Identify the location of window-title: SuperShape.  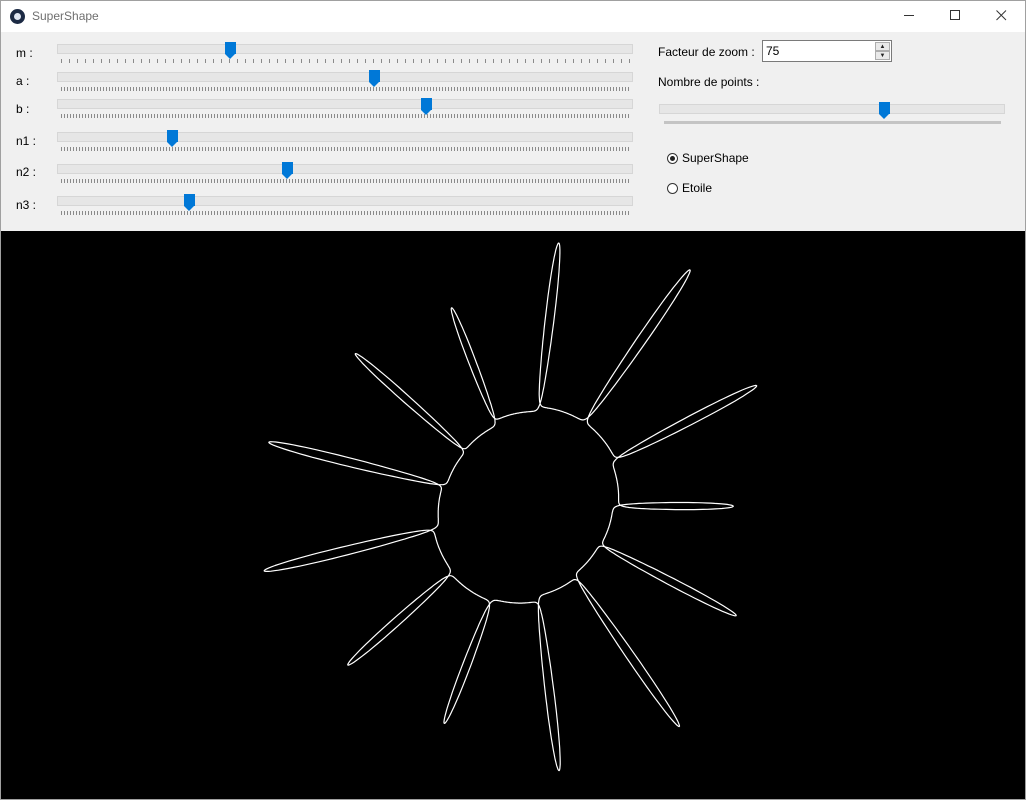
(65, 16).